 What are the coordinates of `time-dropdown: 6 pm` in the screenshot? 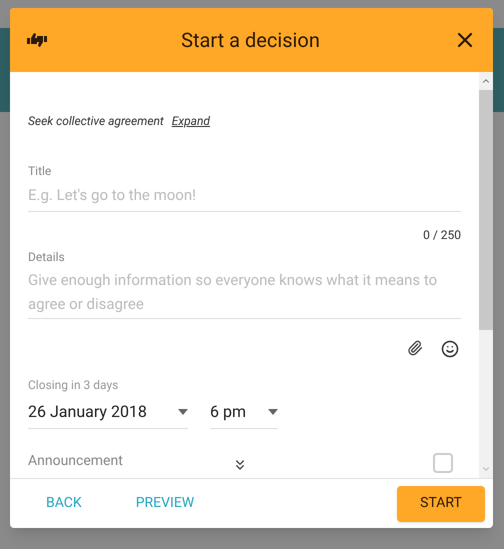 It's located at (244, 412).